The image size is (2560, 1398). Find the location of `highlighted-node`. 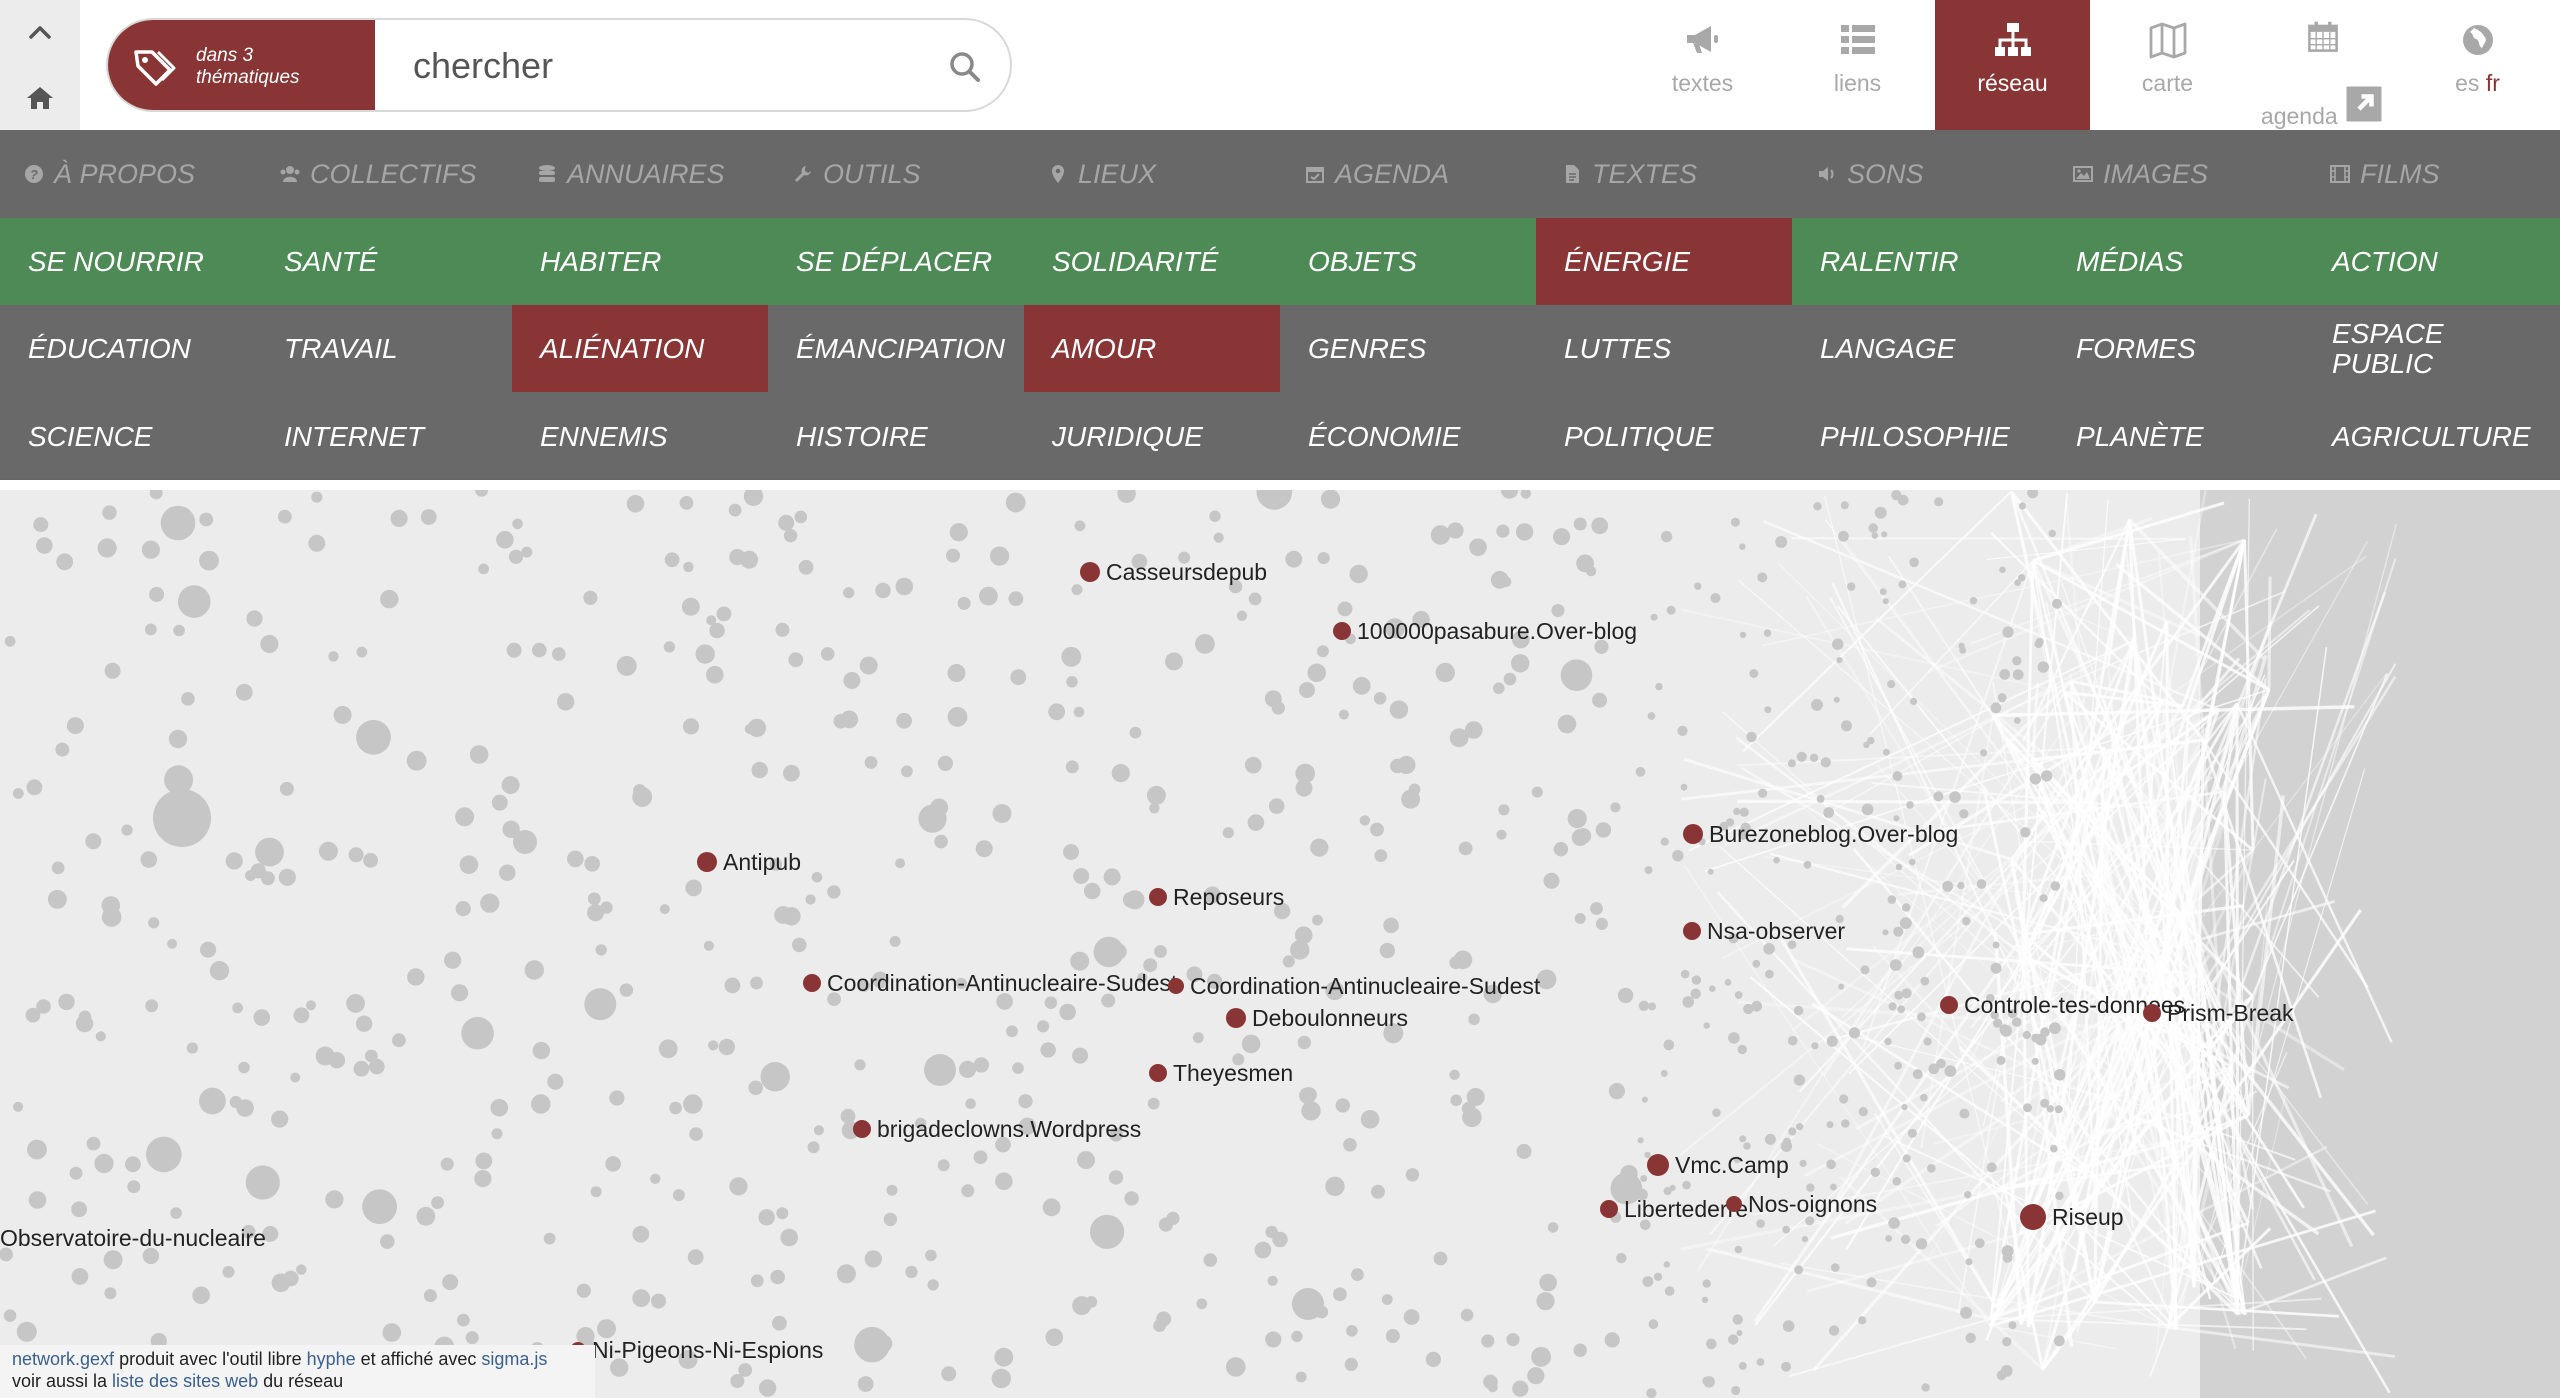

highlighted-node is located at coordinates (1692, 931).